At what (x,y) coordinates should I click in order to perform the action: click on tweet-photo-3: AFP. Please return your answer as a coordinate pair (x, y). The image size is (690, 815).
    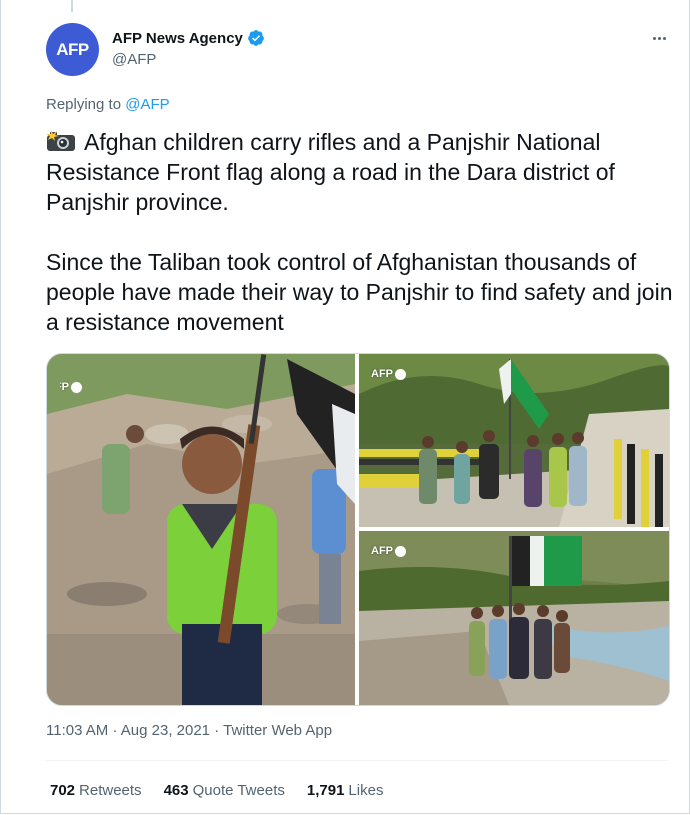
    Looking at the image, I should click on (514, 618).